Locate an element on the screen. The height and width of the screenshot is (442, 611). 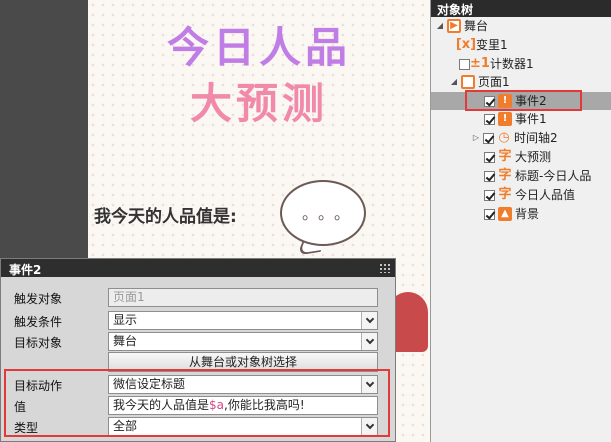
row-select-button: 从舞台或对象树选择 is located at coordinates (199, 362).